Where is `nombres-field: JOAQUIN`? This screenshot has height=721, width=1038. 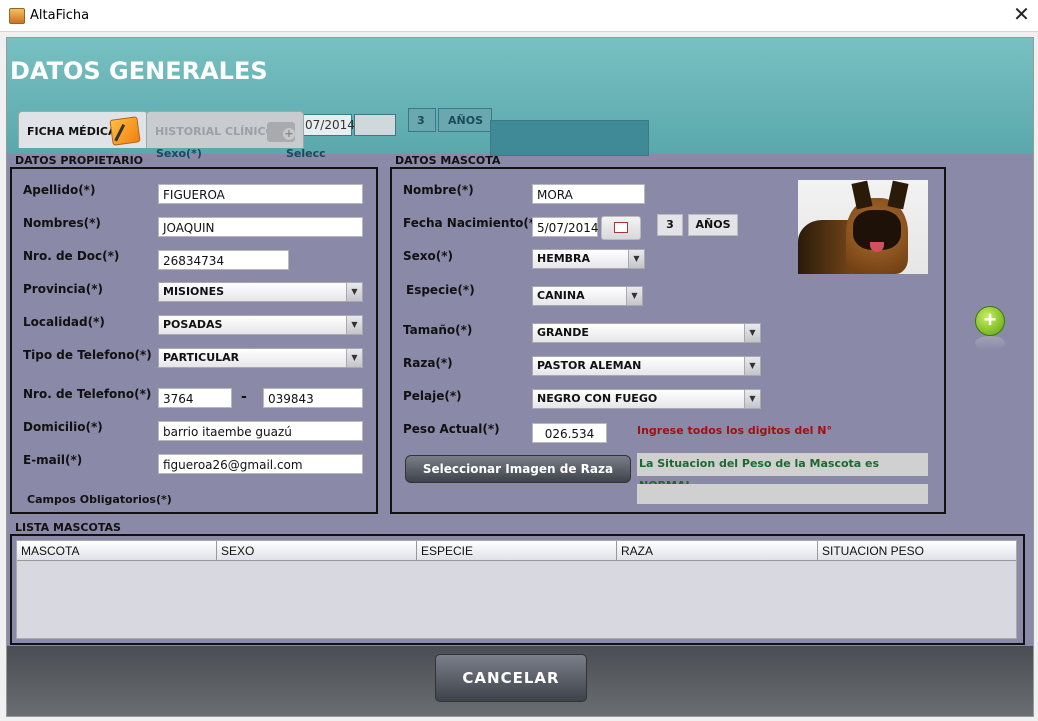 nombres-field: JOAQUIN is located at coordinates (260, 227).